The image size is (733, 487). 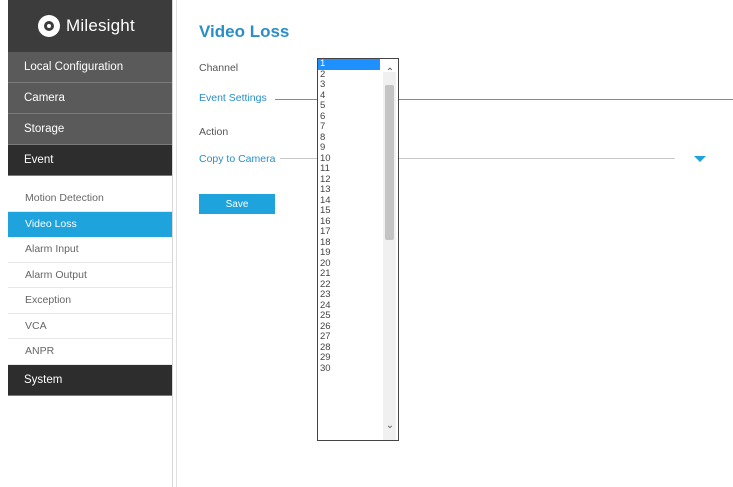 I want to click on expand-triangle-icon, so click(x=700, y=159).